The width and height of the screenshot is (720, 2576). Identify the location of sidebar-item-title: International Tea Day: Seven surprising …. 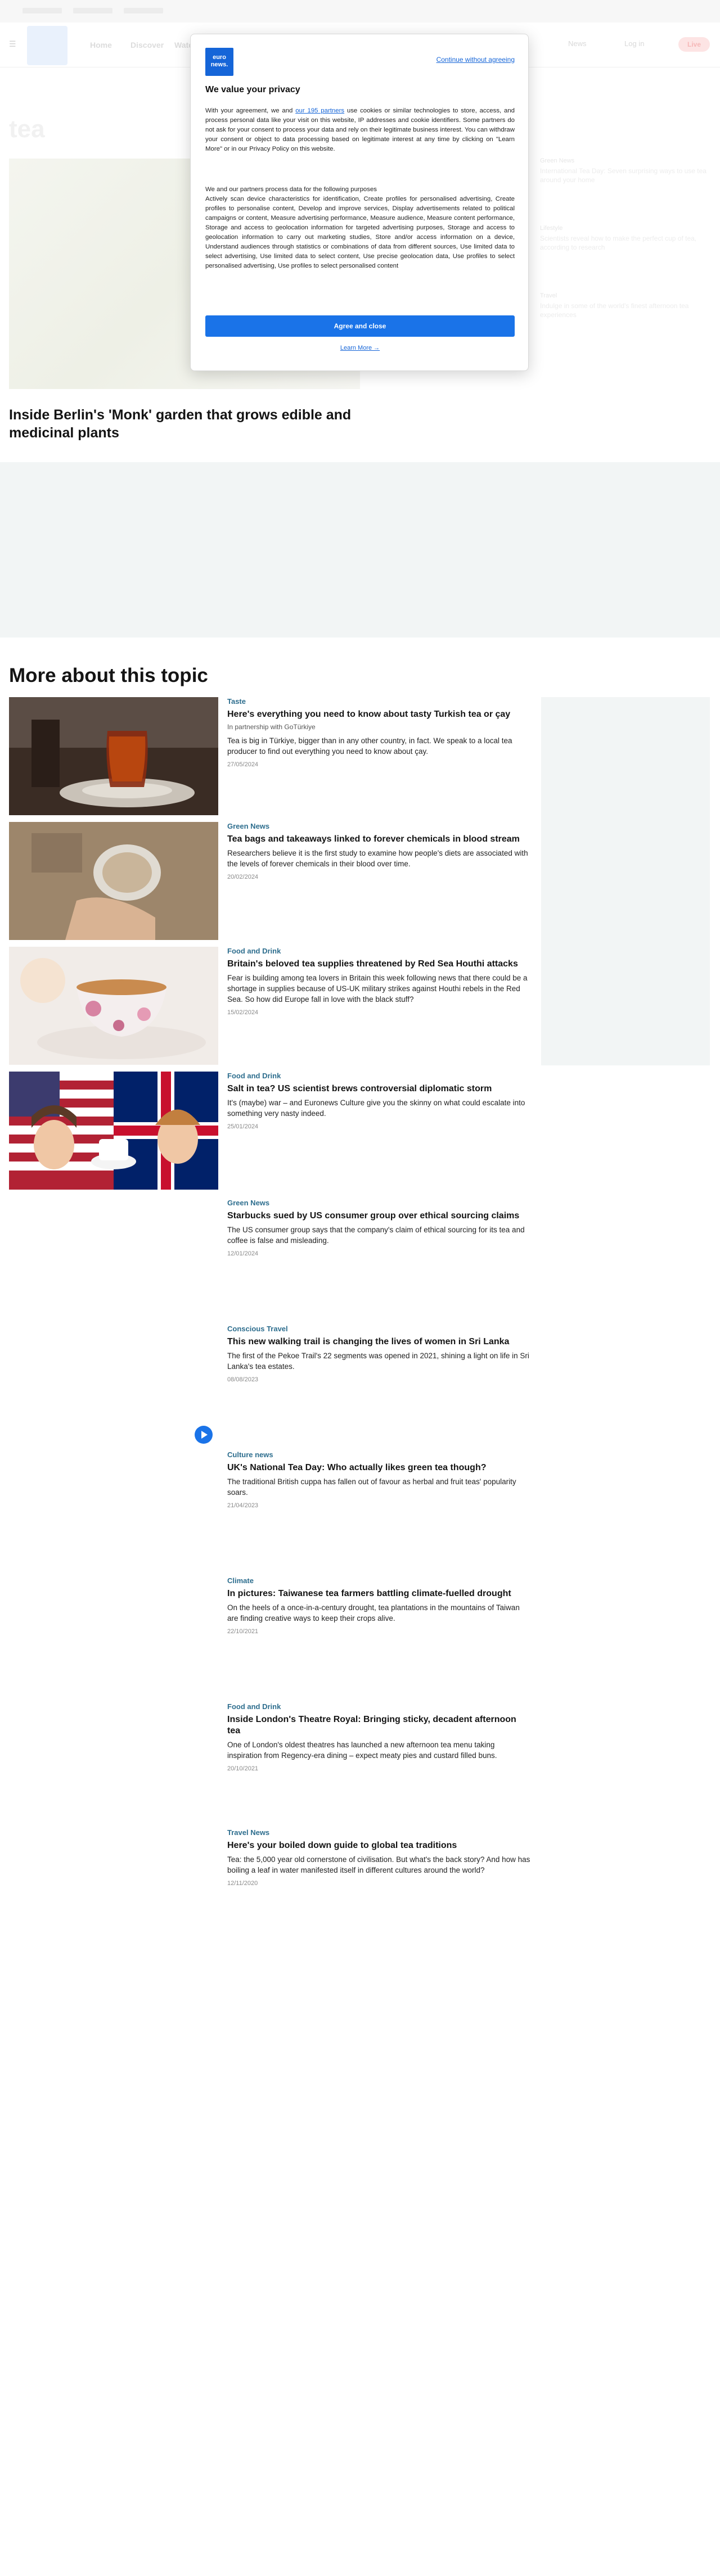
(624, 175).